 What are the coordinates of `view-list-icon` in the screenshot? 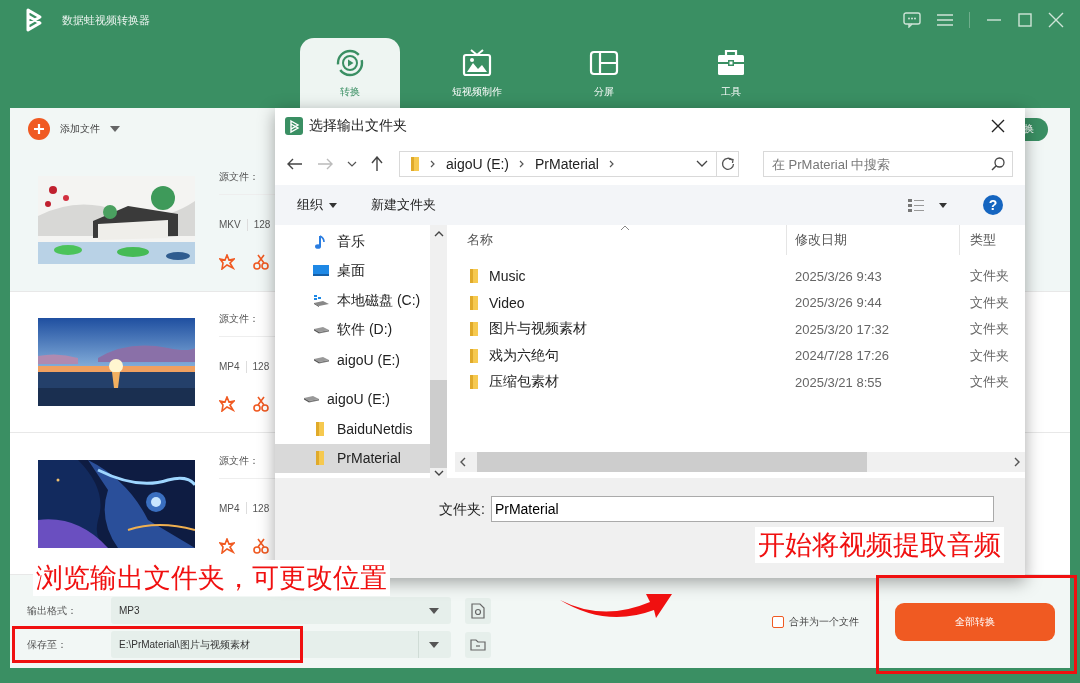 It's located at (916, 205).